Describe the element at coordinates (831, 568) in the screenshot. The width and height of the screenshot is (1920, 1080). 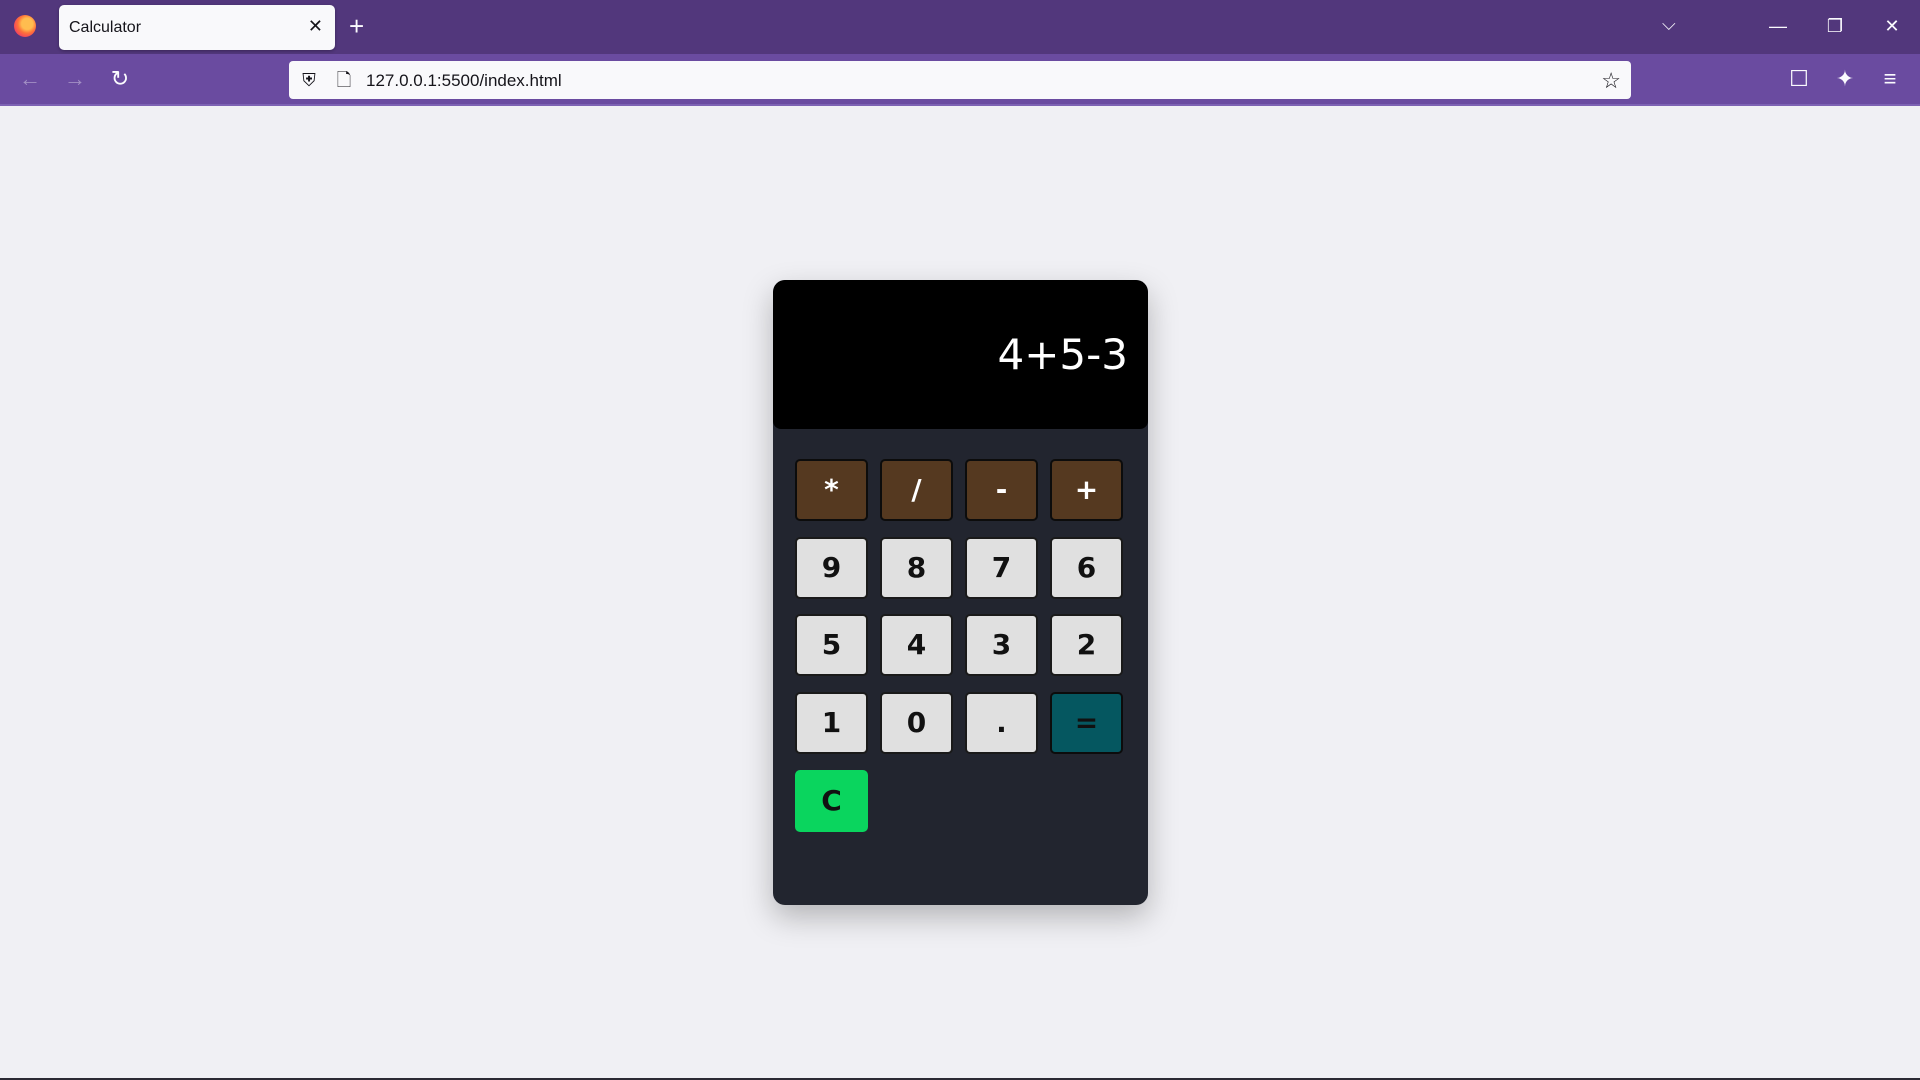
I see `digit-9-button: 9` at that location.